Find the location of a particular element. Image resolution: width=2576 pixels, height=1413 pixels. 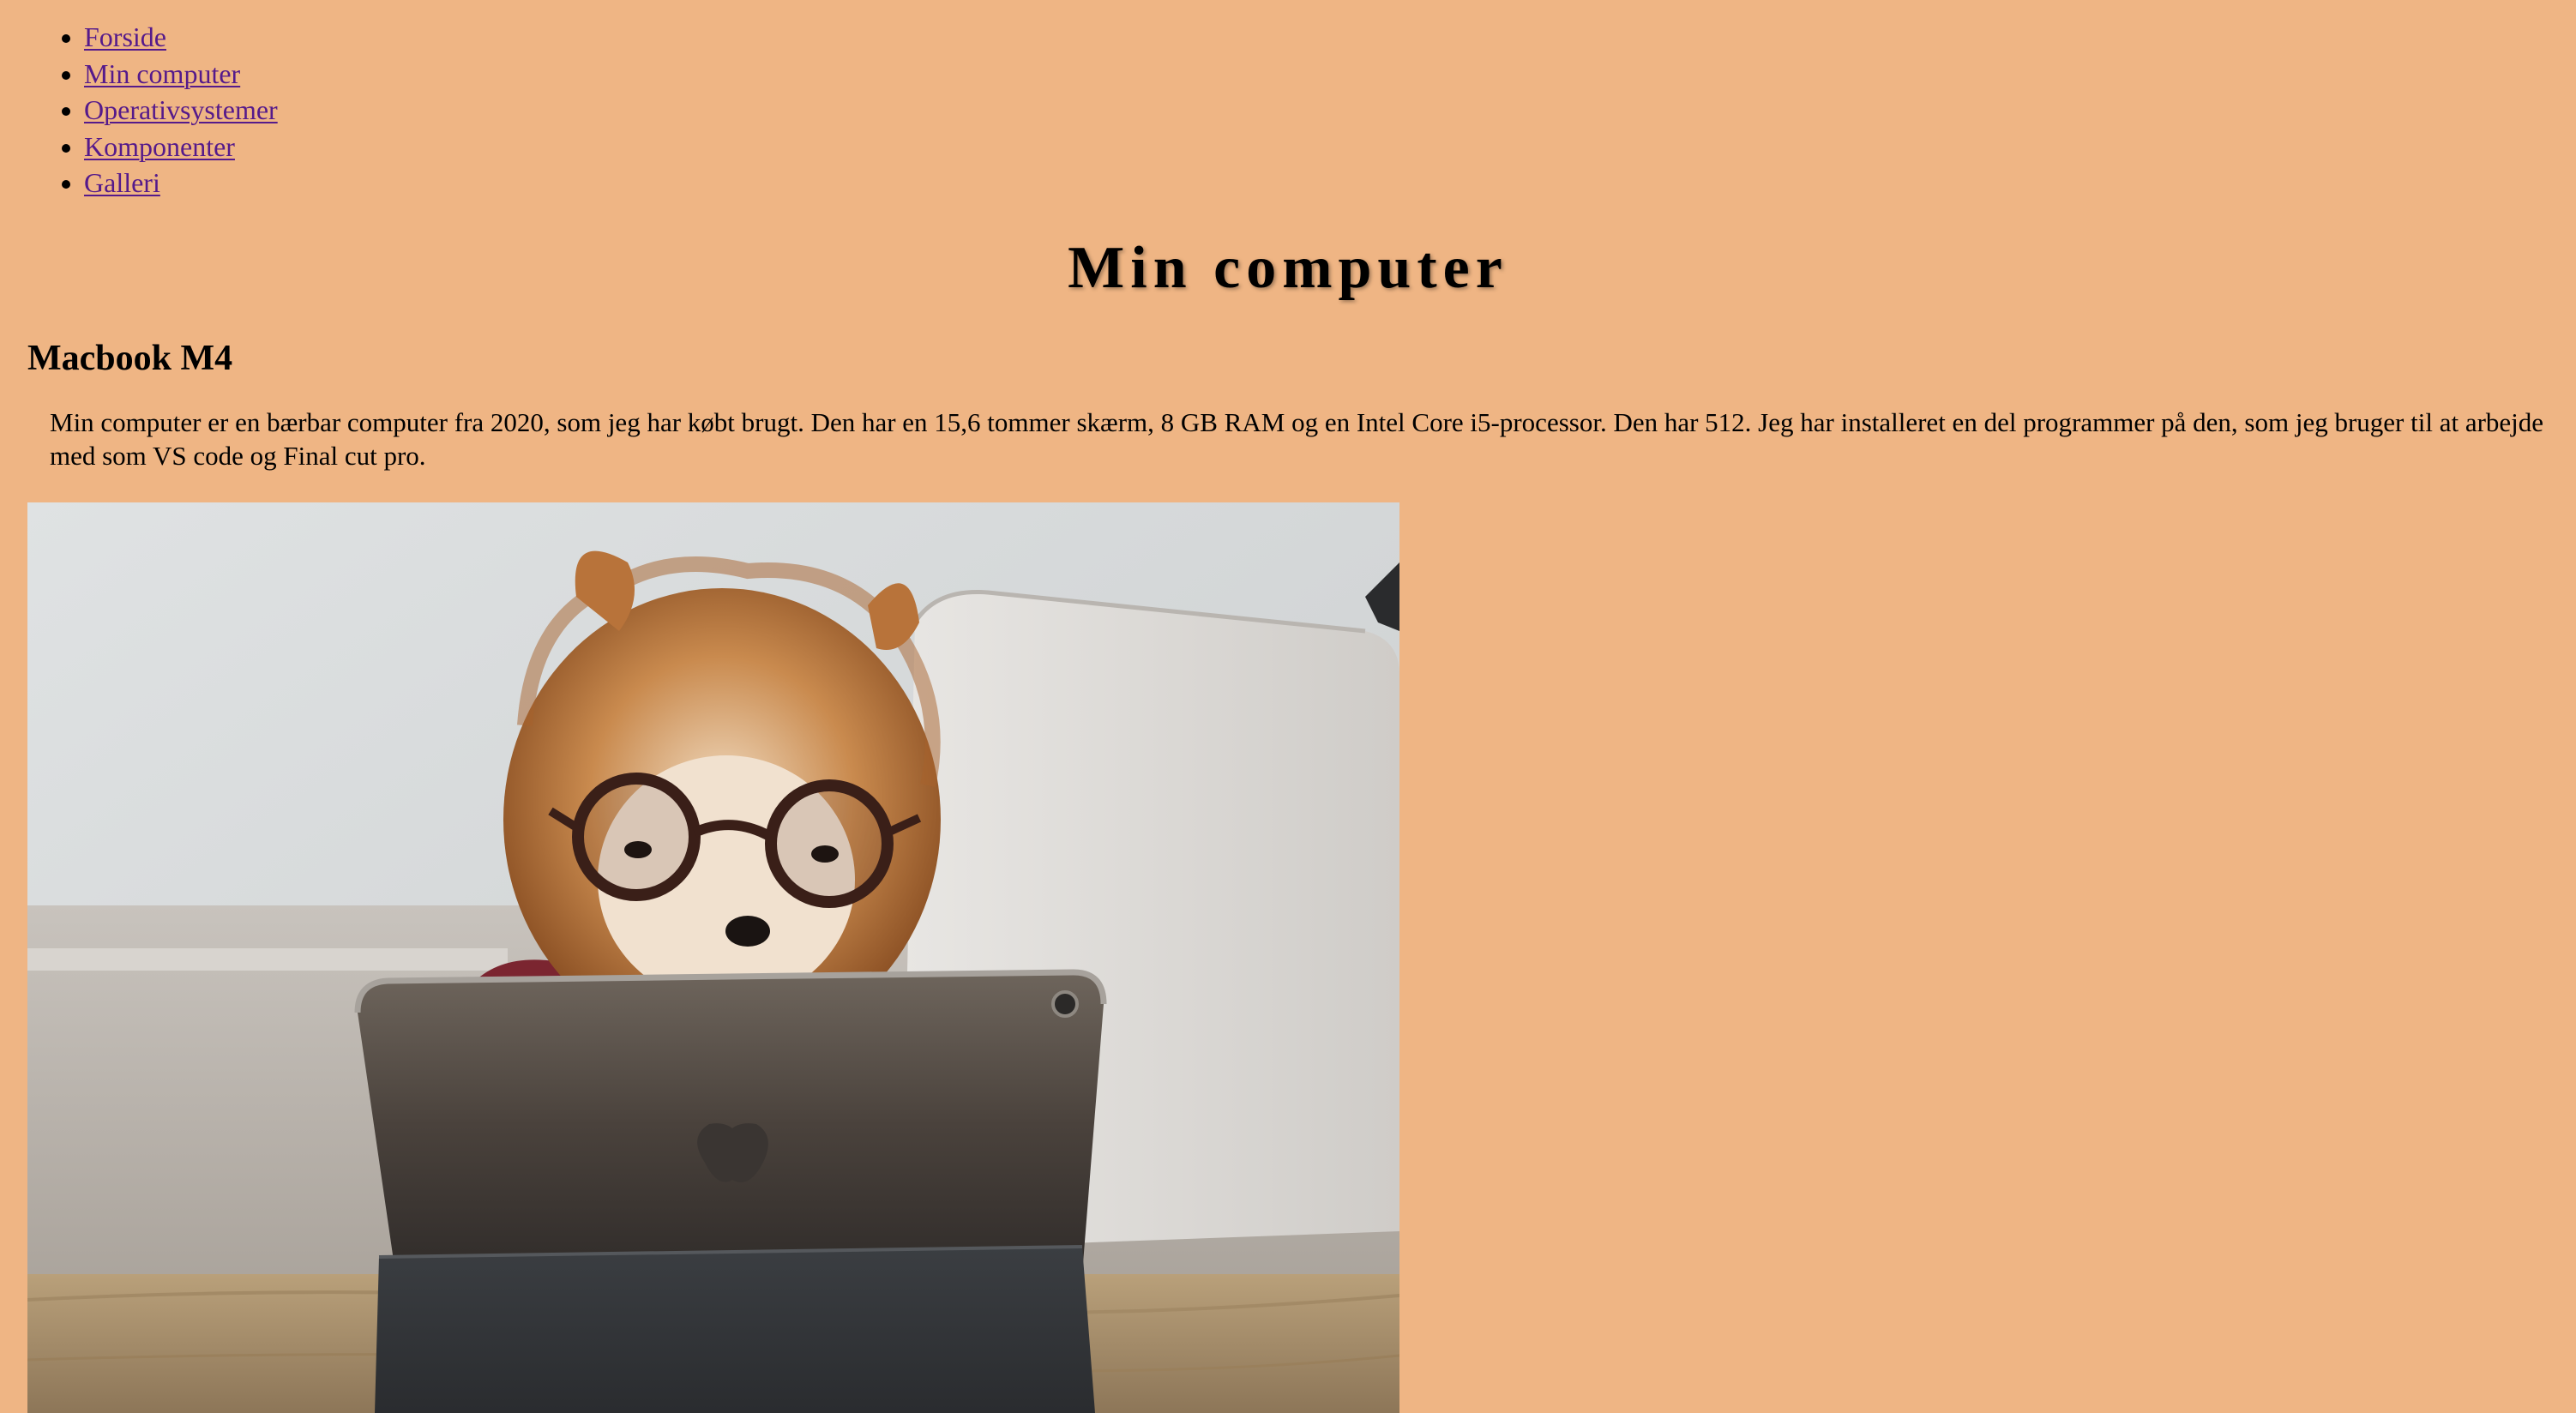

nav-link-komponenter: Komponenter is located at coordinates (159, 146).